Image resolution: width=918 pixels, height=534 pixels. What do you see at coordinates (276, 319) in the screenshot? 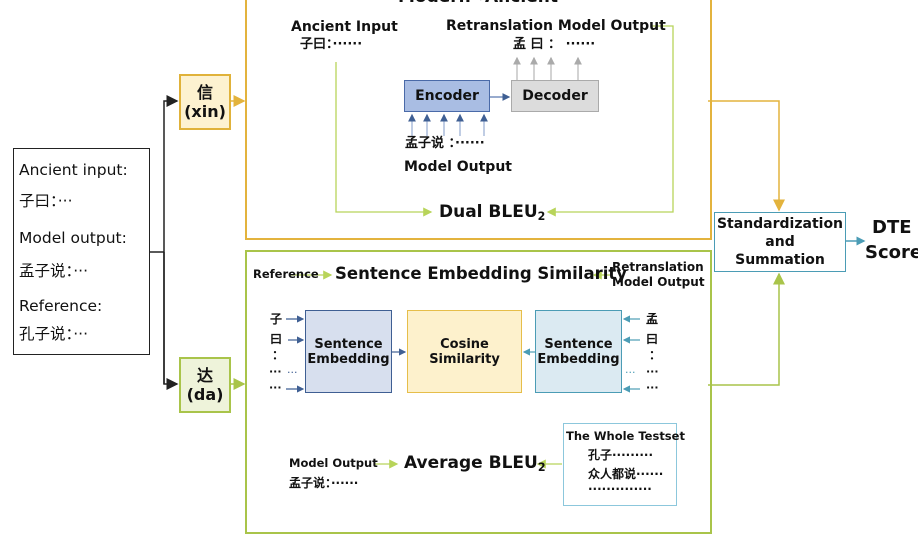
I see `left-token: 子` at bounding box center [276, 319].